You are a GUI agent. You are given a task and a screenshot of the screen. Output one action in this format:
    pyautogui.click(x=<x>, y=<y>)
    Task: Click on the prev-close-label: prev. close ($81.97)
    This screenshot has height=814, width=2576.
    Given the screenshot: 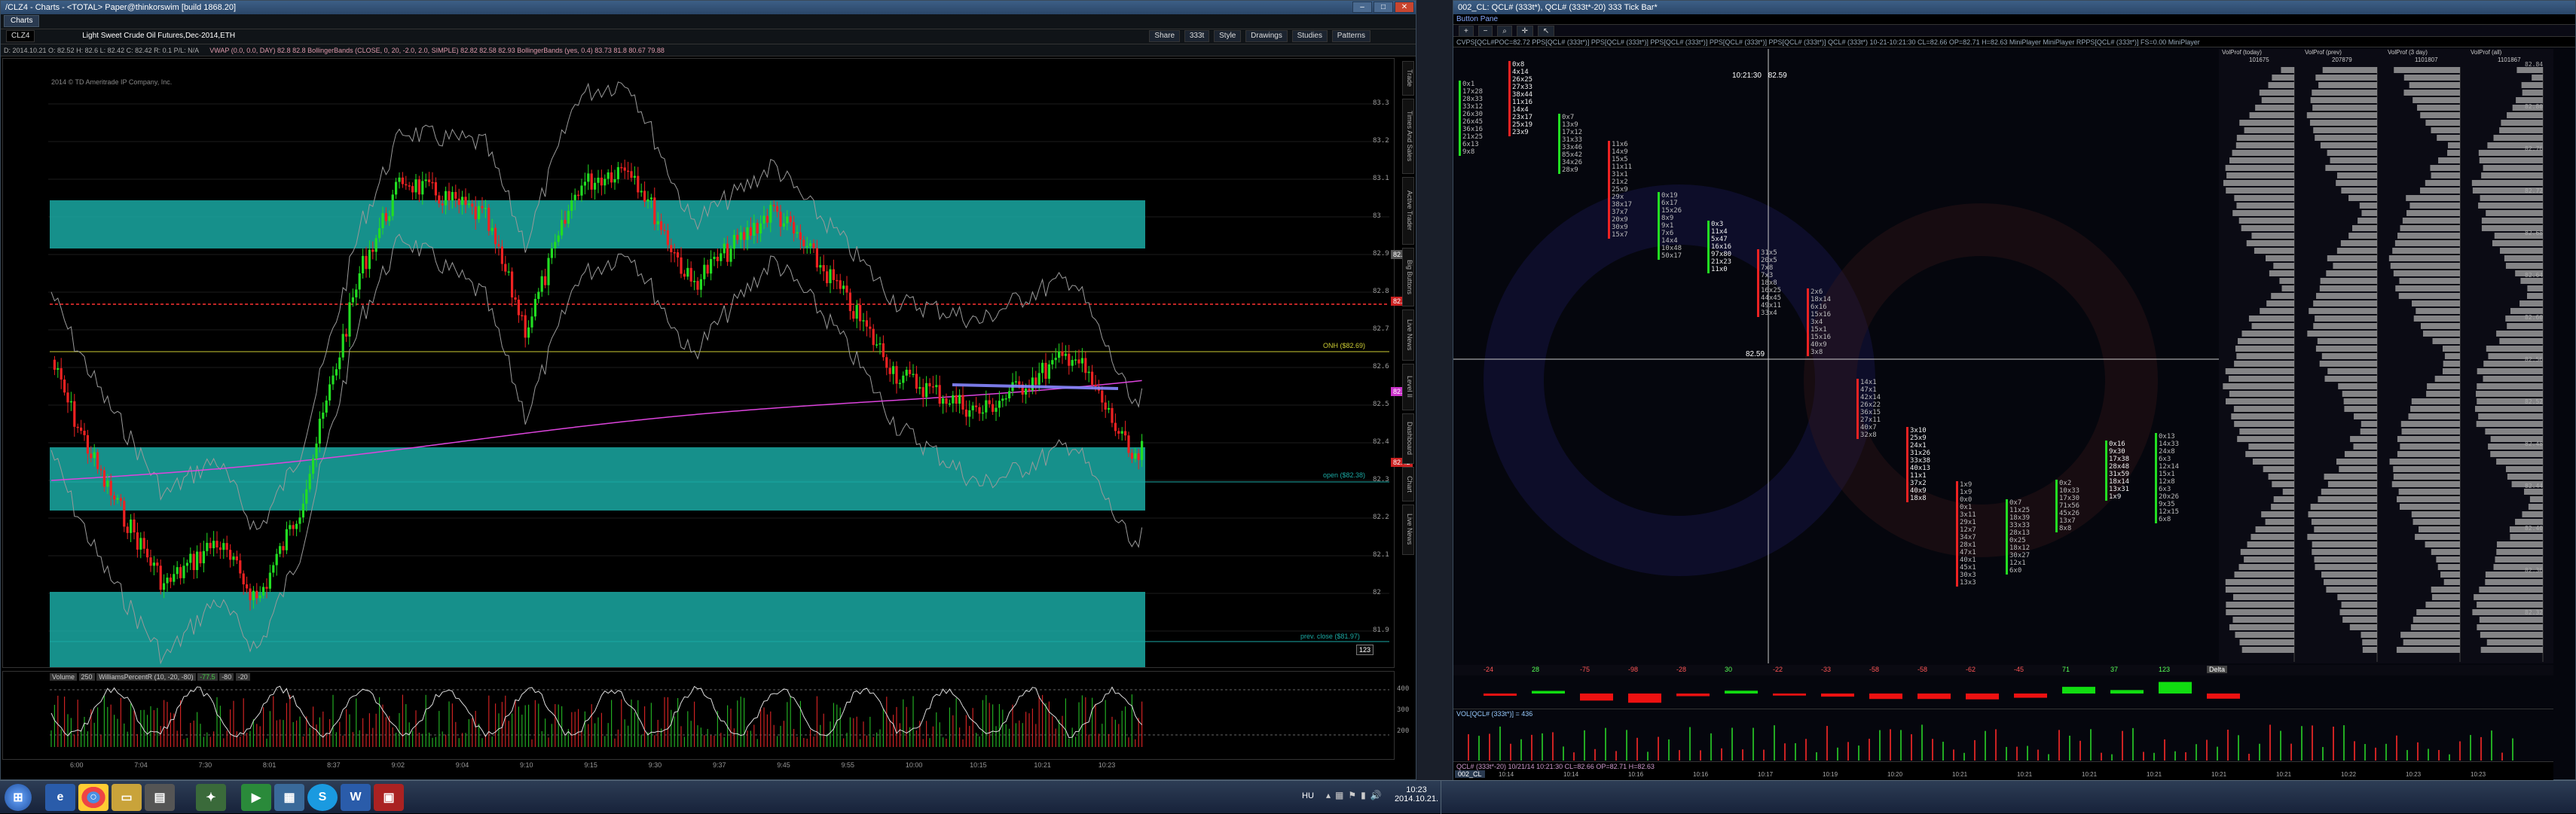 What is the action you would take?
    pyautogui.click(x=1330, y=636)
    